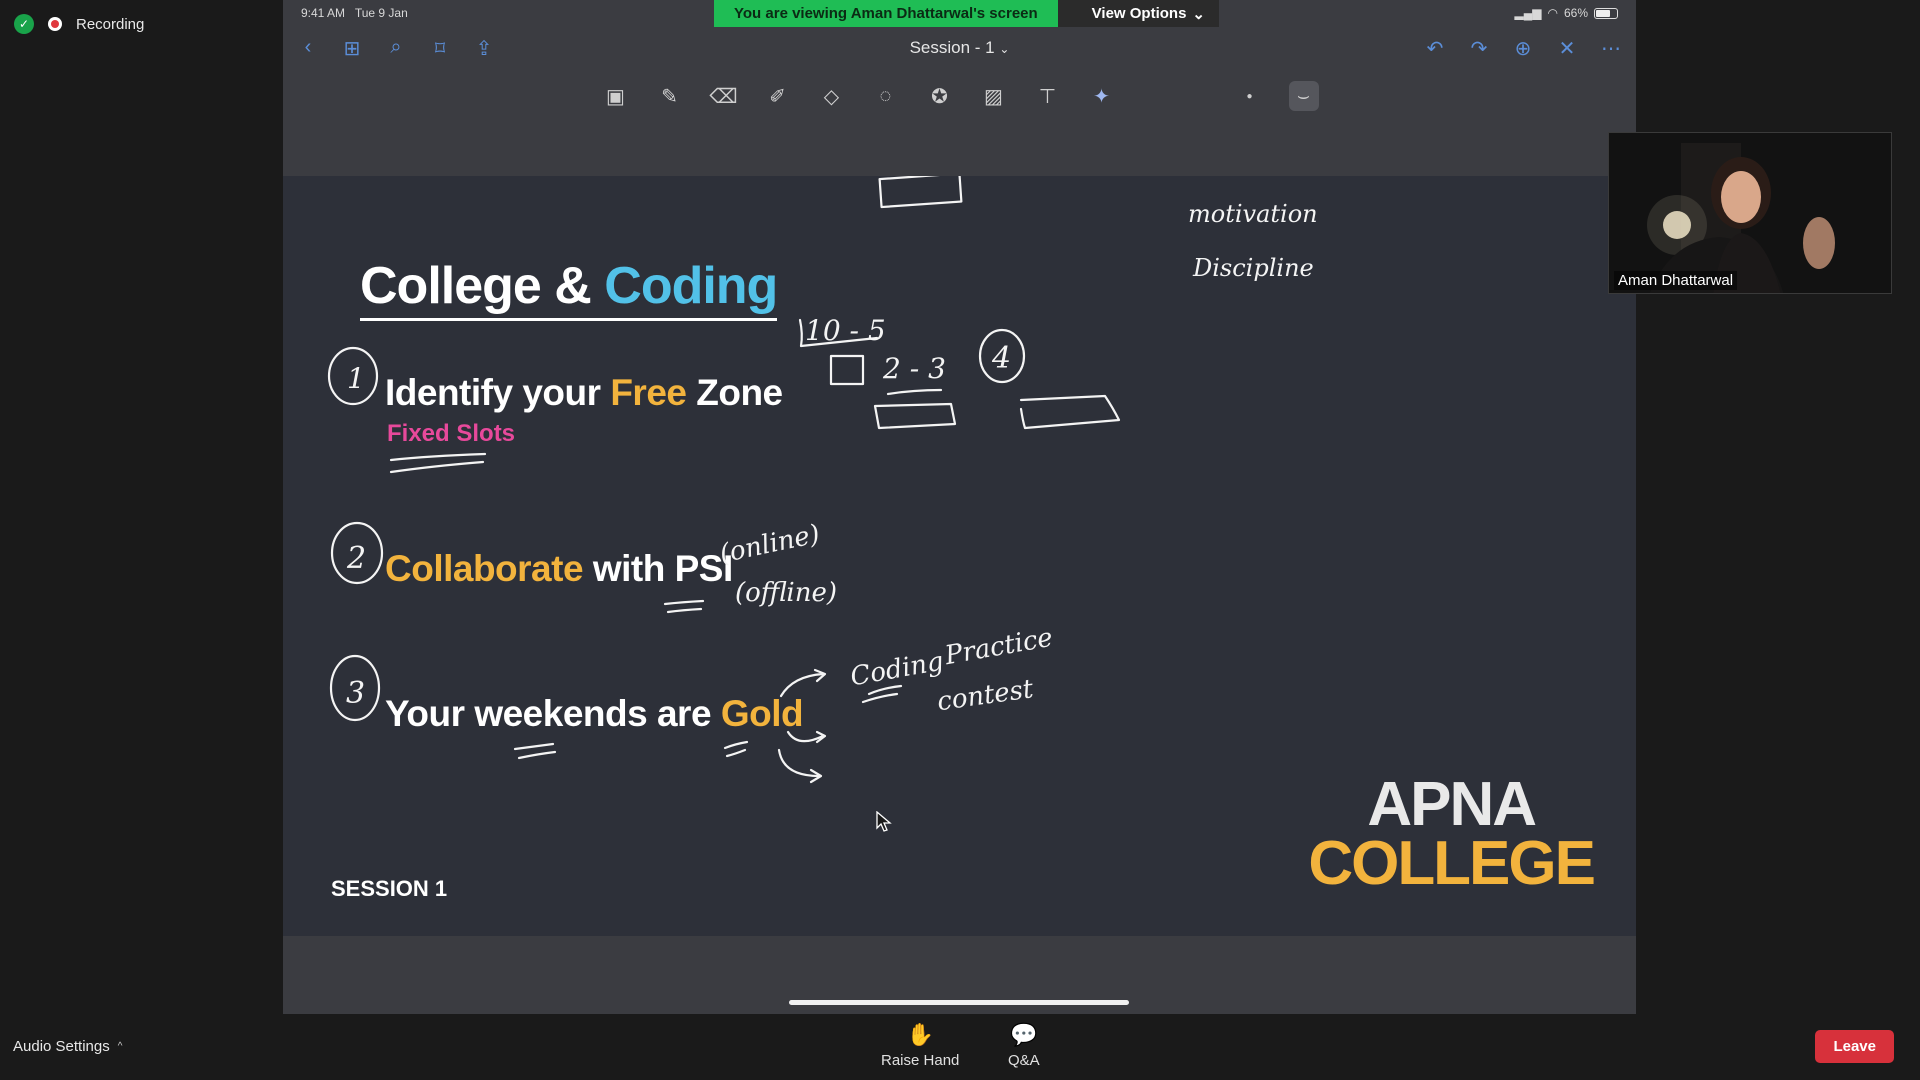 The height and width of the screenshot is (1080, 1920). I want to click on leave-button: Leave, so click(1854, 1046).